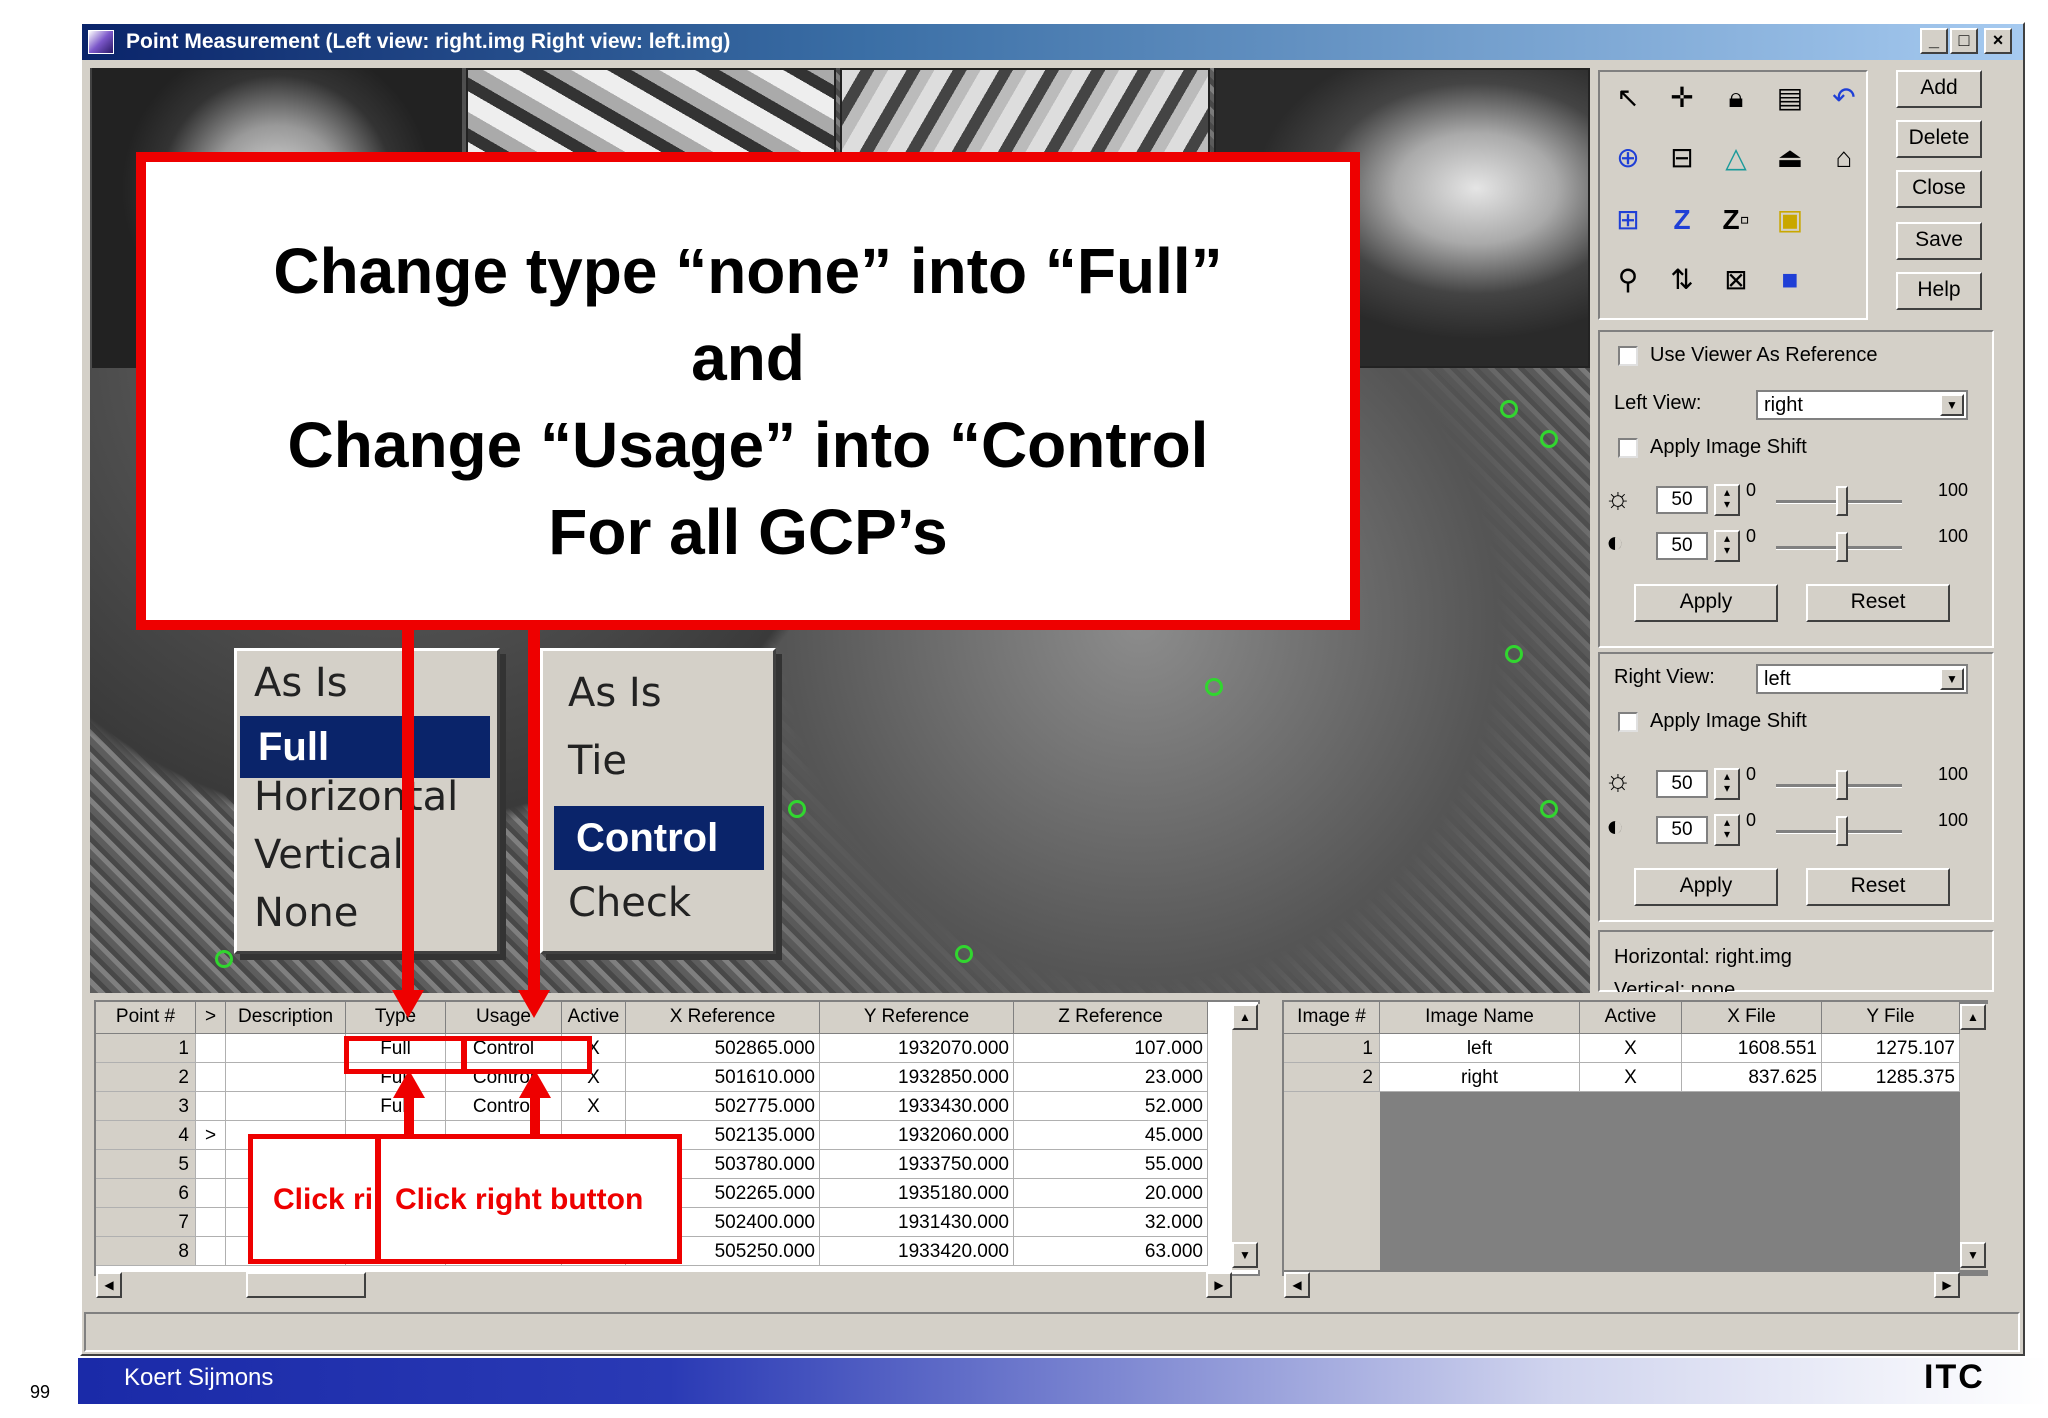 The width and height of the screenshot is (2048, 1418). Describe the element at coordinates (1862, 405) in the screenshot. I see `left-view-select: right ▼` at that location.